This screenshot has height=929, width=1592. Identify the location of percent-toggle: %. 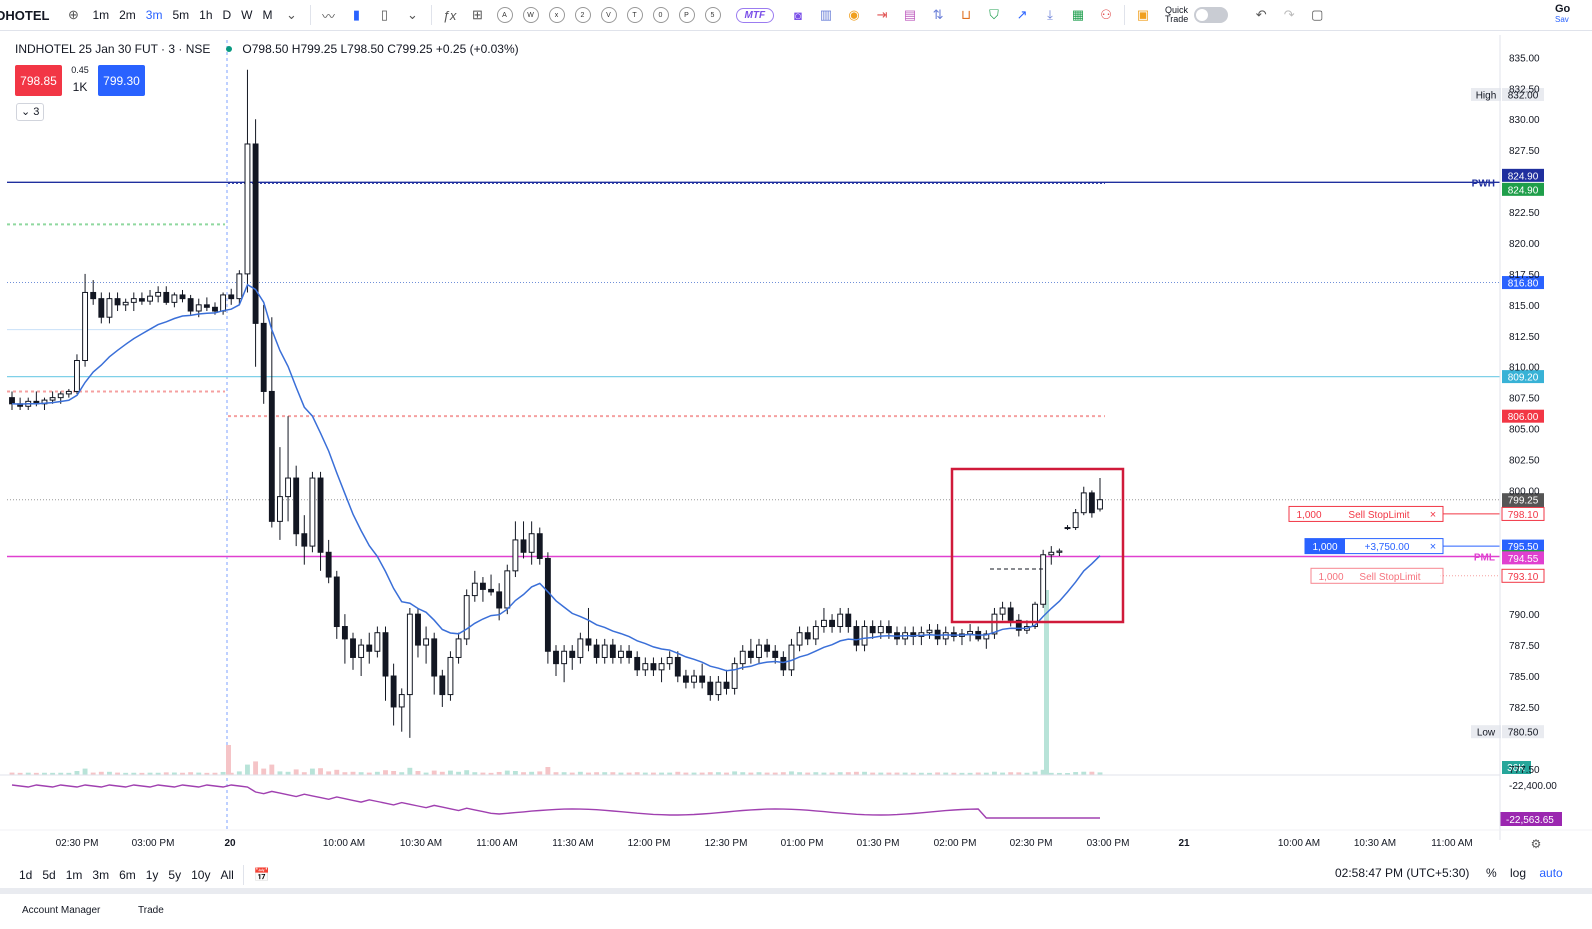
(1491, 873).